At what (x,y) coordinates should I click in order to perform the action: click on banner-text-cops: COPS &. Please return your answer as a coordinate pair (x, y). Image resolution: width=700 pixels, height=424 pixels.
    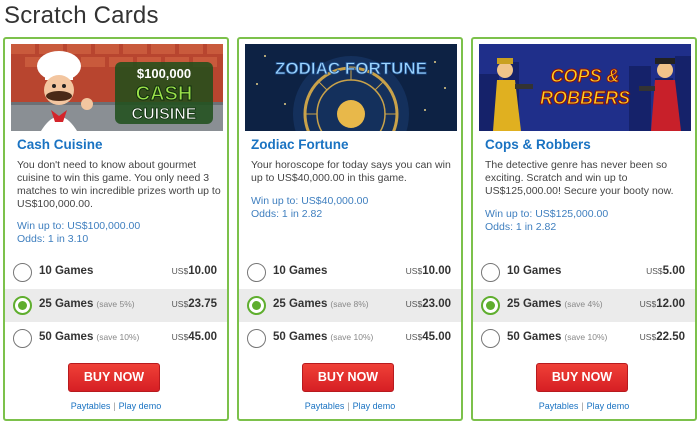
    Looking at the image, I should click on (584, 76).